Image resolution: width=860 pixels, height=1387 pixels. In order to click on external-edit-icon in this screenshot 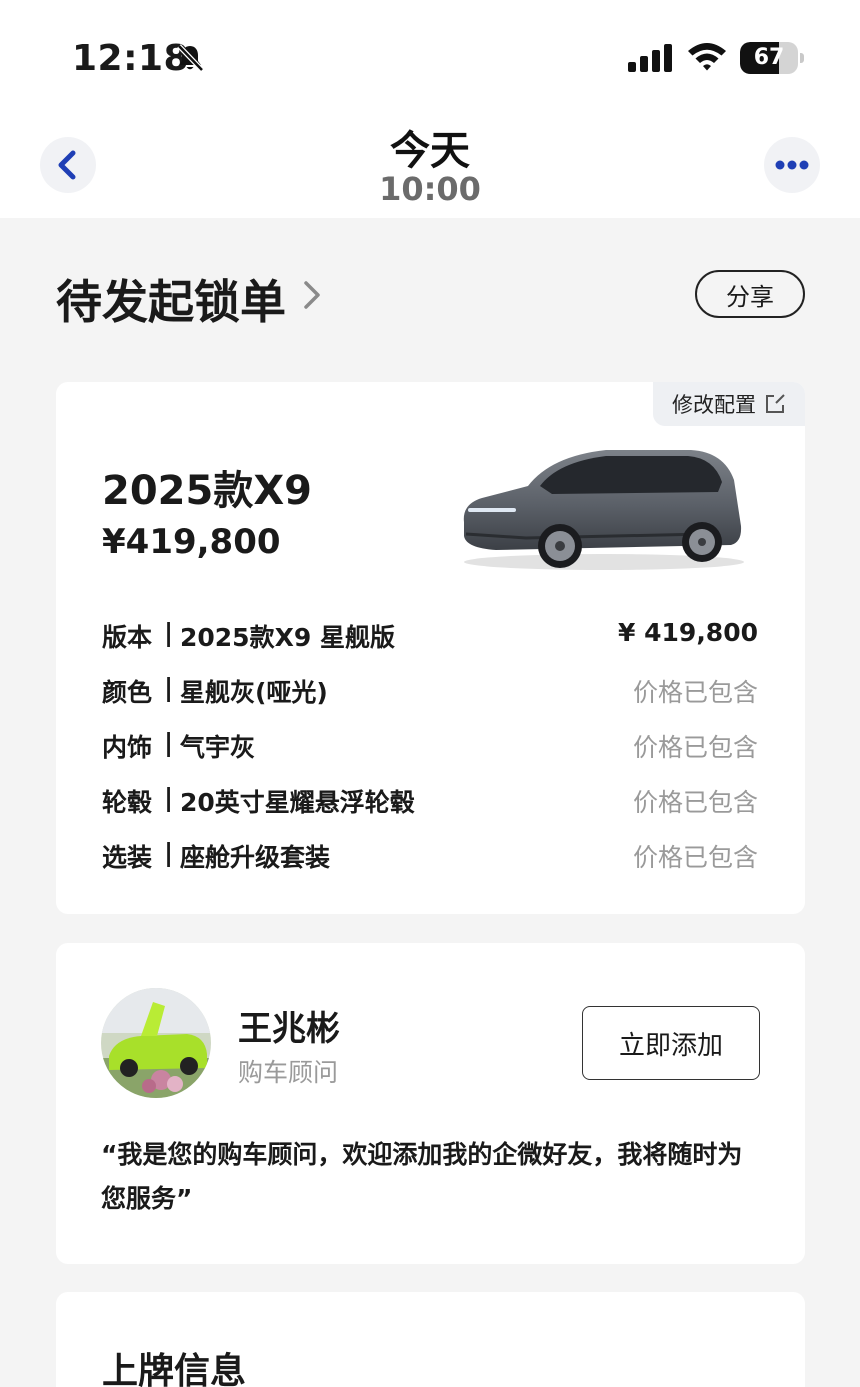, I will do `click(775, 403)`.